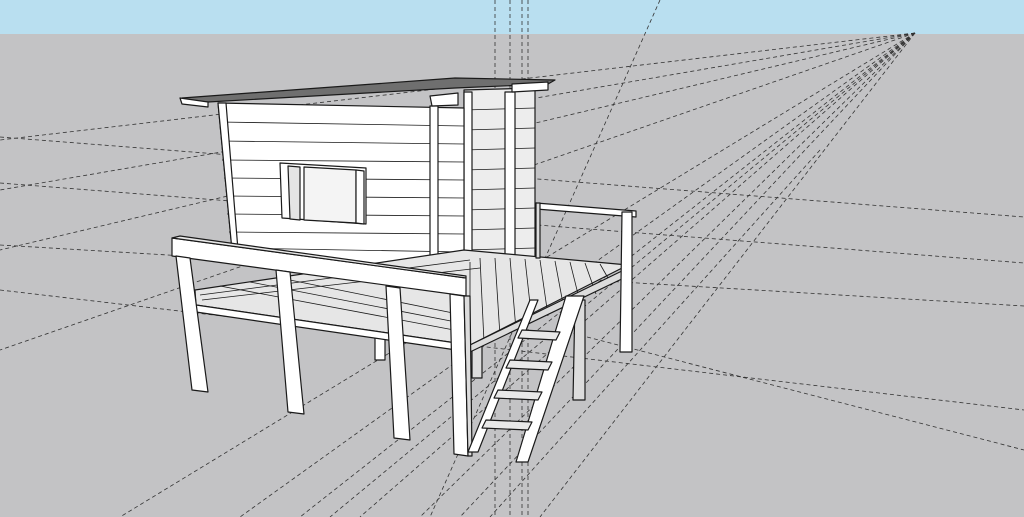  I want to click on cabin-side-wall, so click(499, 179).